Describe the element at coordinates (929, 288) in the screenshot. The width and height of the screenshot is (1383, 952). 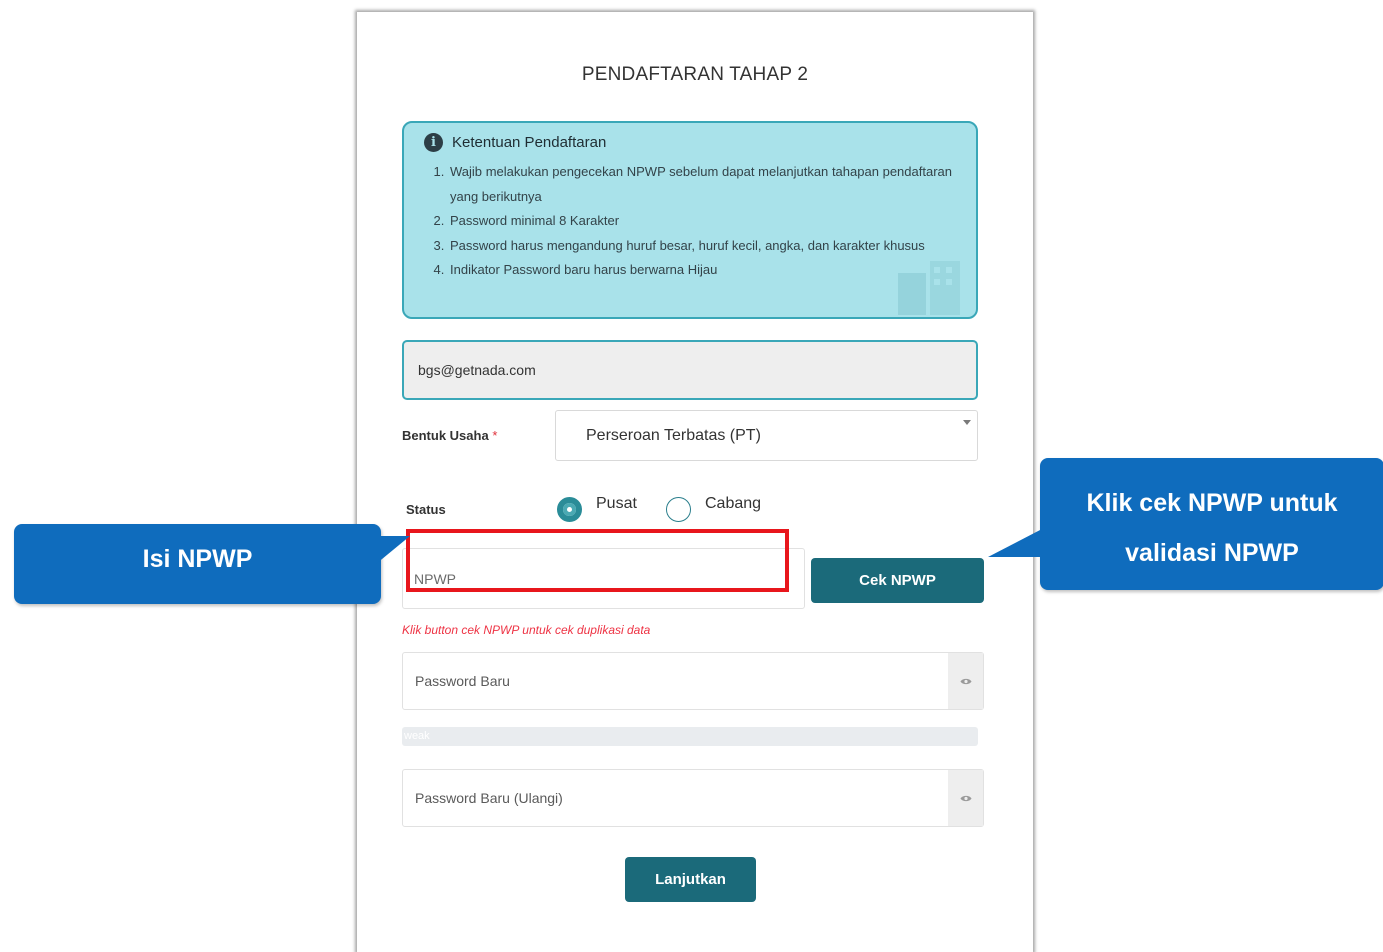
I see `building-decoration-icon` at that location.